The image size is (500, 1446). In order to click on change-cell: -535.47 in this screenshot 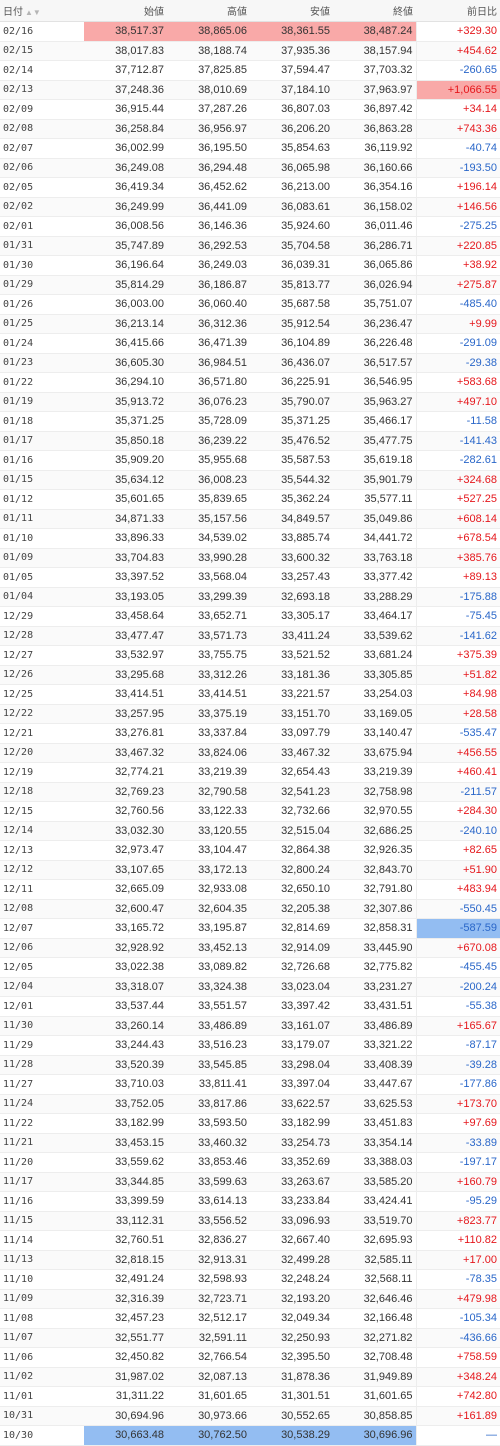, I will do `click(457, 733)`.